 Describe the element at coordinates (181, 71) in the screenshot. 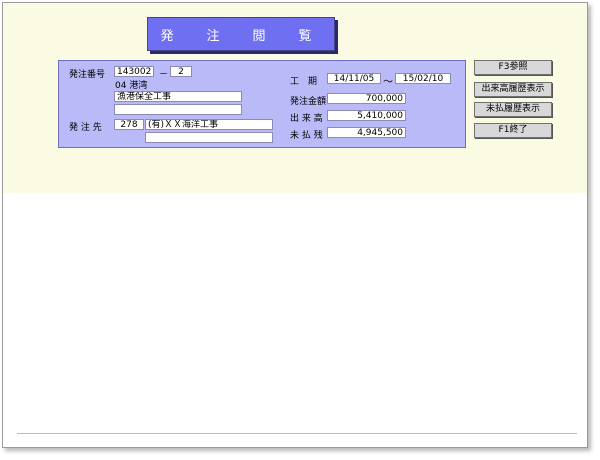

I see `order-branch-field: 2` at that location.